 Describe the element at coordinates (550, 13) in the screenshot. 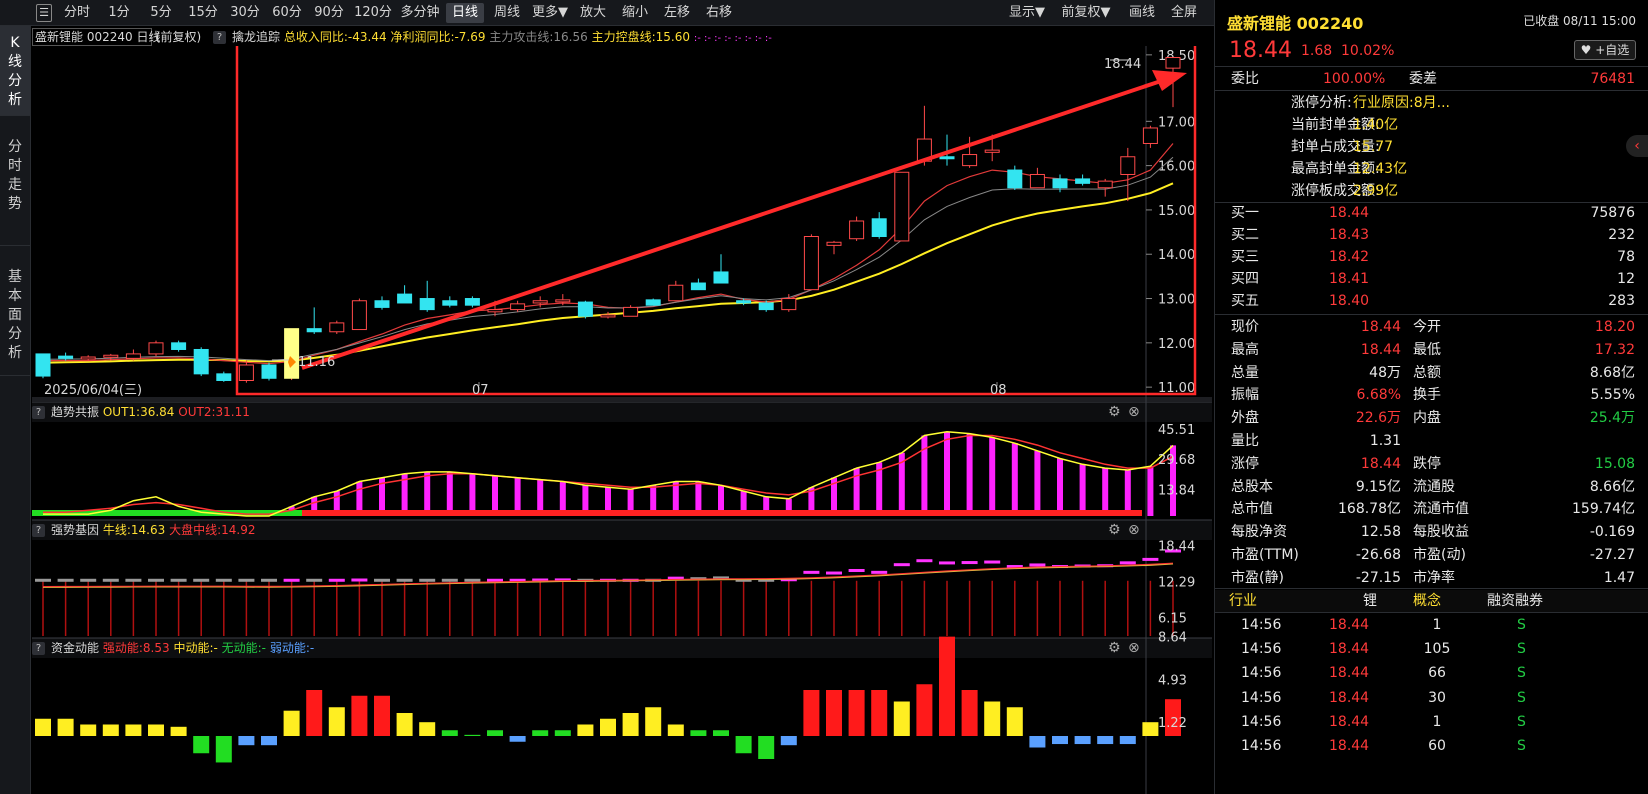

I see `period-button: 更多▼` at that location.